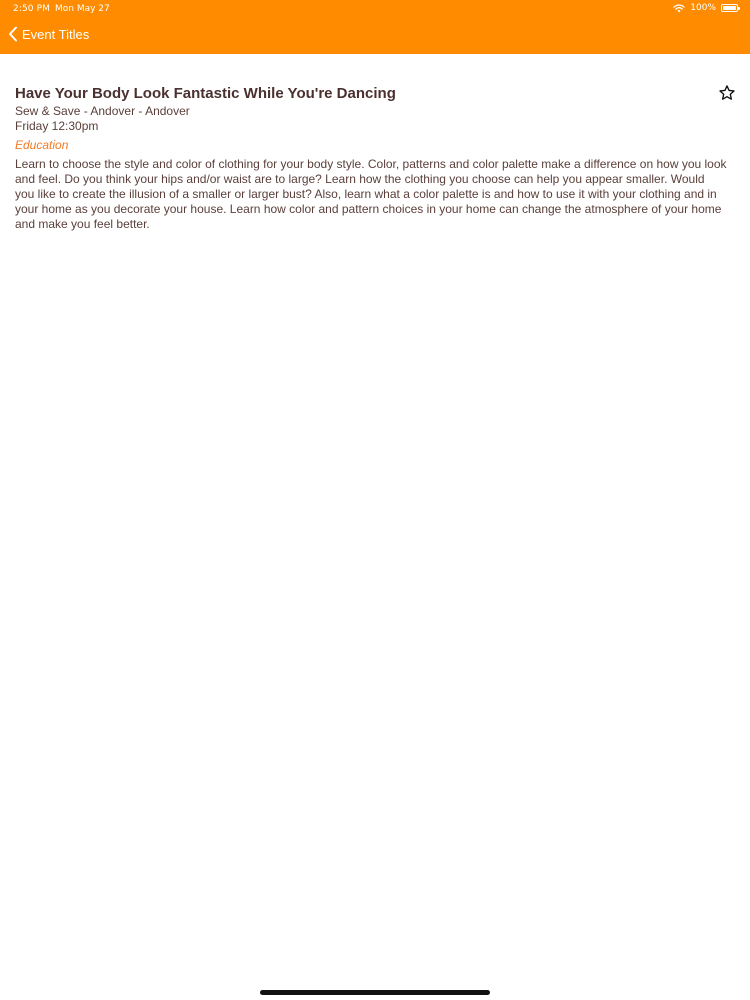  I want to click on status-date: Mon May 27, so click(82, 9).